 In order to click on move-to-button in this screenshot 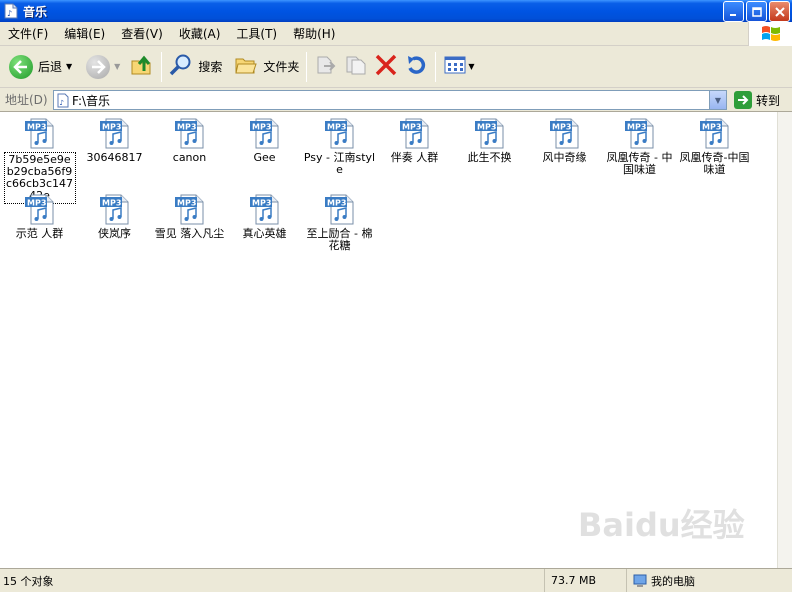, I will do `click(326, 67)`.